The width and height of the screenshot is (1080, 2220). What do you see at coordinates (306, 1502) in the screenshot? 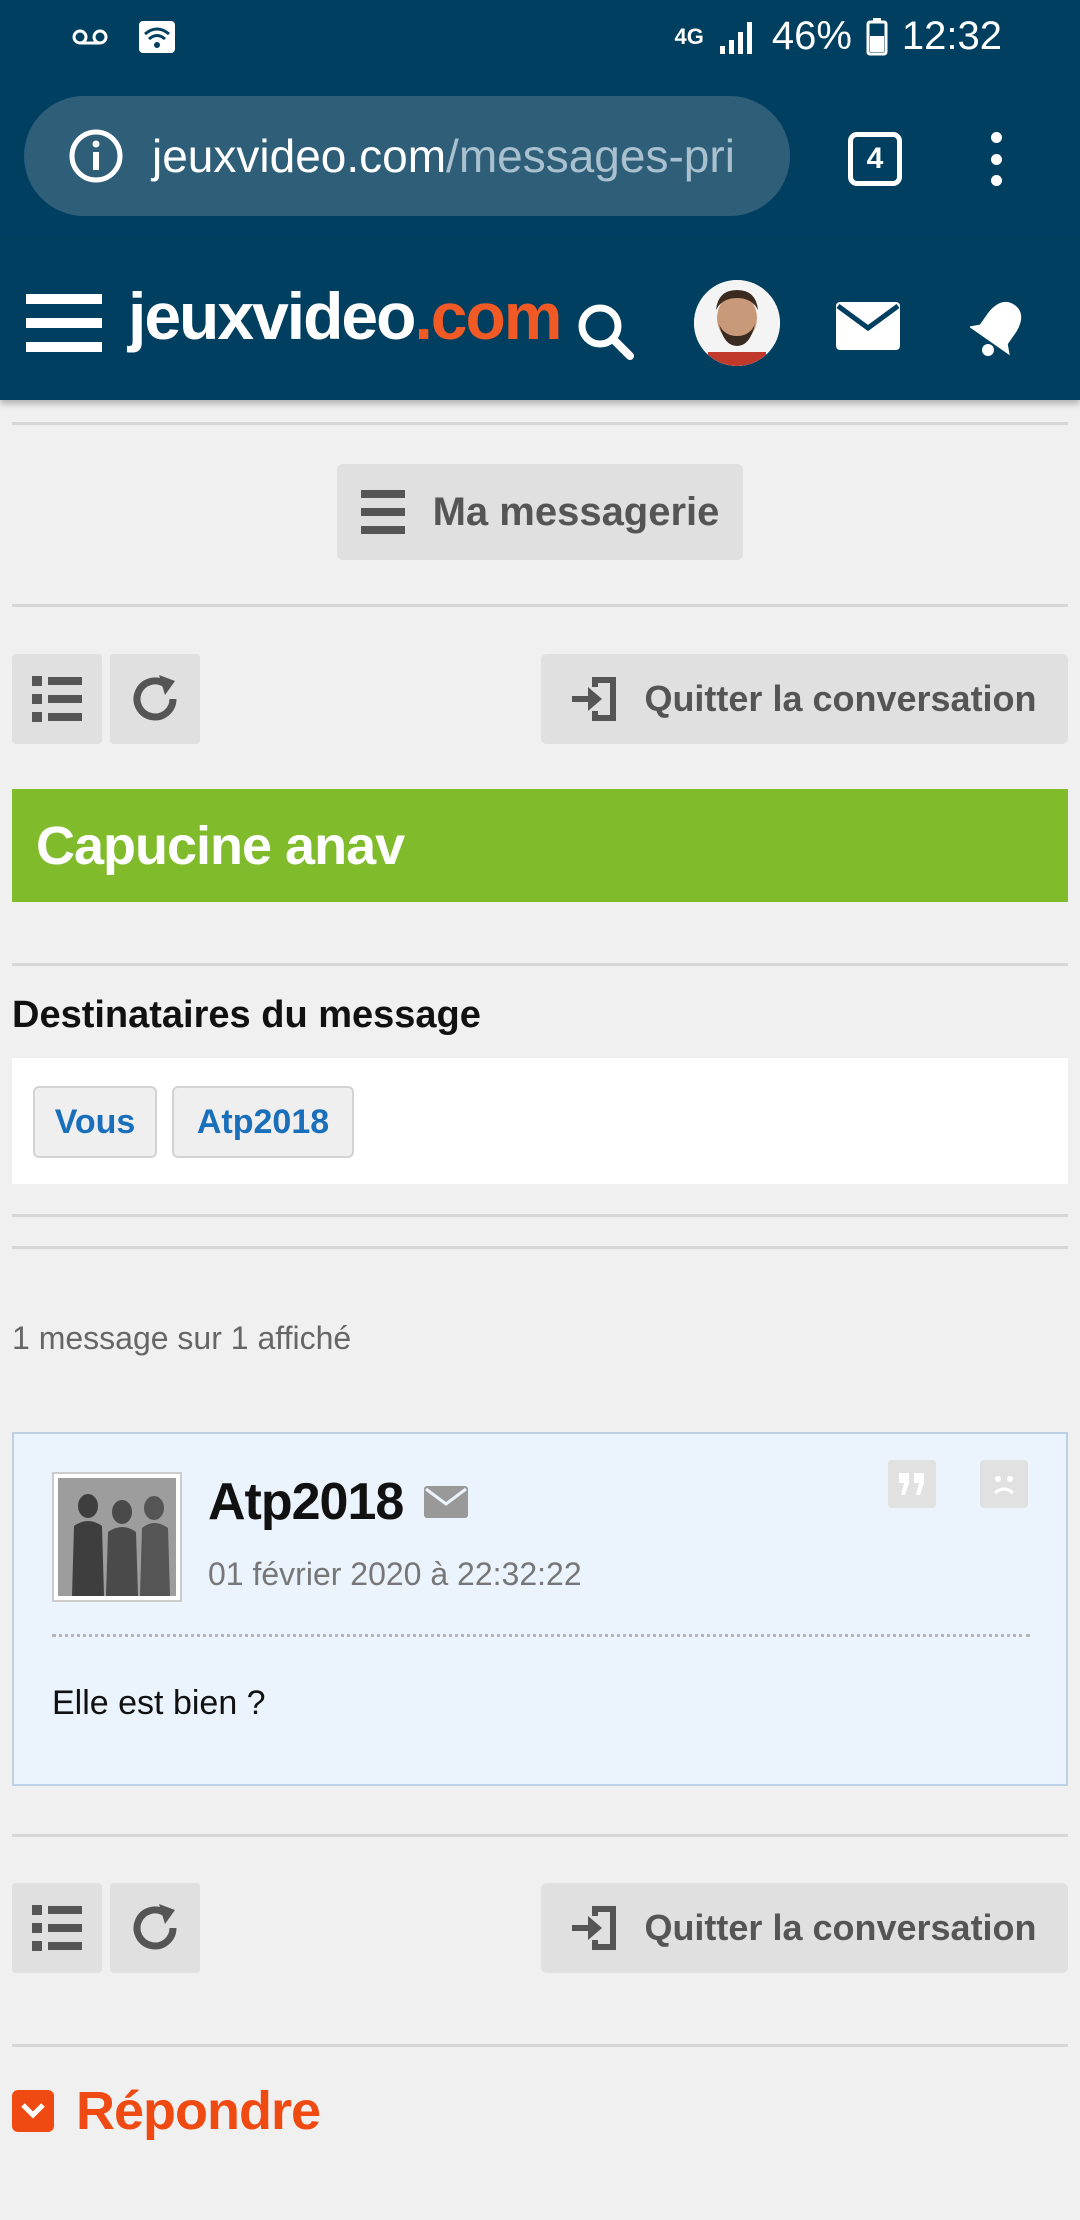
I see `message-author: Atp2018` at bounding box center [306, 1502].